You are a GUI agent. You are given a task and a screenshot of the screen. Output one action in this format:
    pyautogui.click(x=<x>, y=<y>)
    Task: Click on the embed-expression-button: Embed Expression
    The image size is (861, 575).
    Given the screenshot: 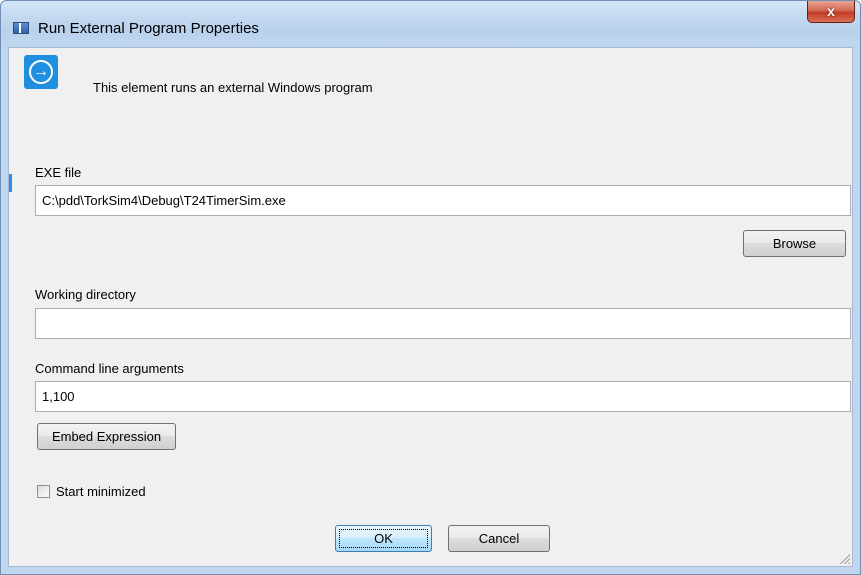 What is the action you would take?
    pyautogui.click(x=106, y=436)
    